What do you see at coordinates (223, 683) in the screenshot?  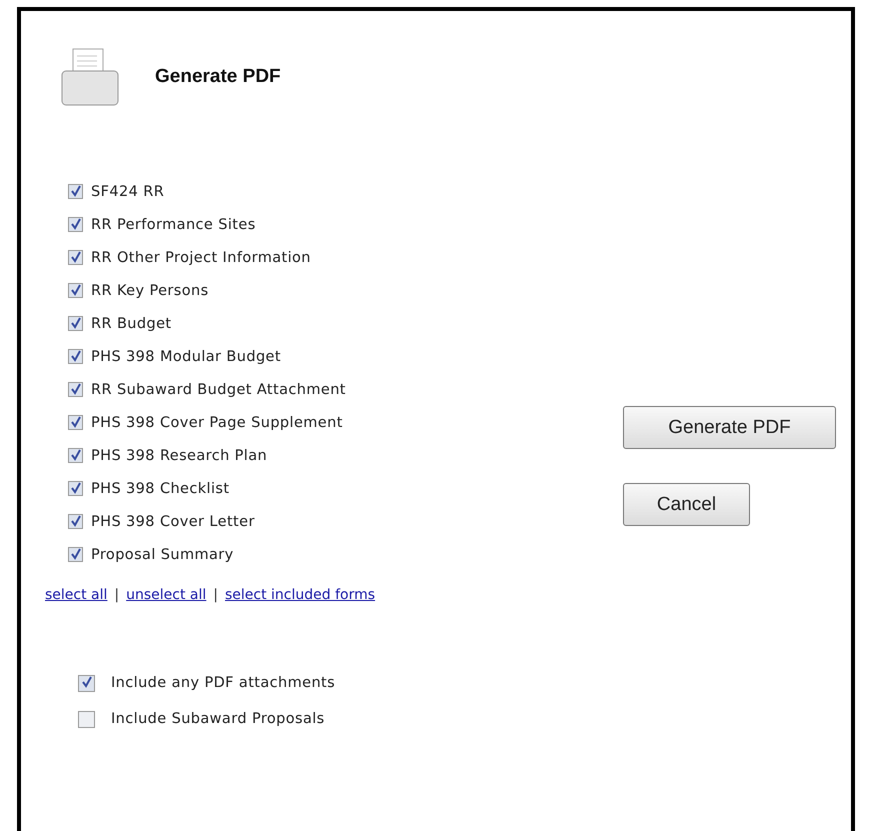 I see `checkbox-label: Include any PDF attachments` at bounding box center [223, 683].